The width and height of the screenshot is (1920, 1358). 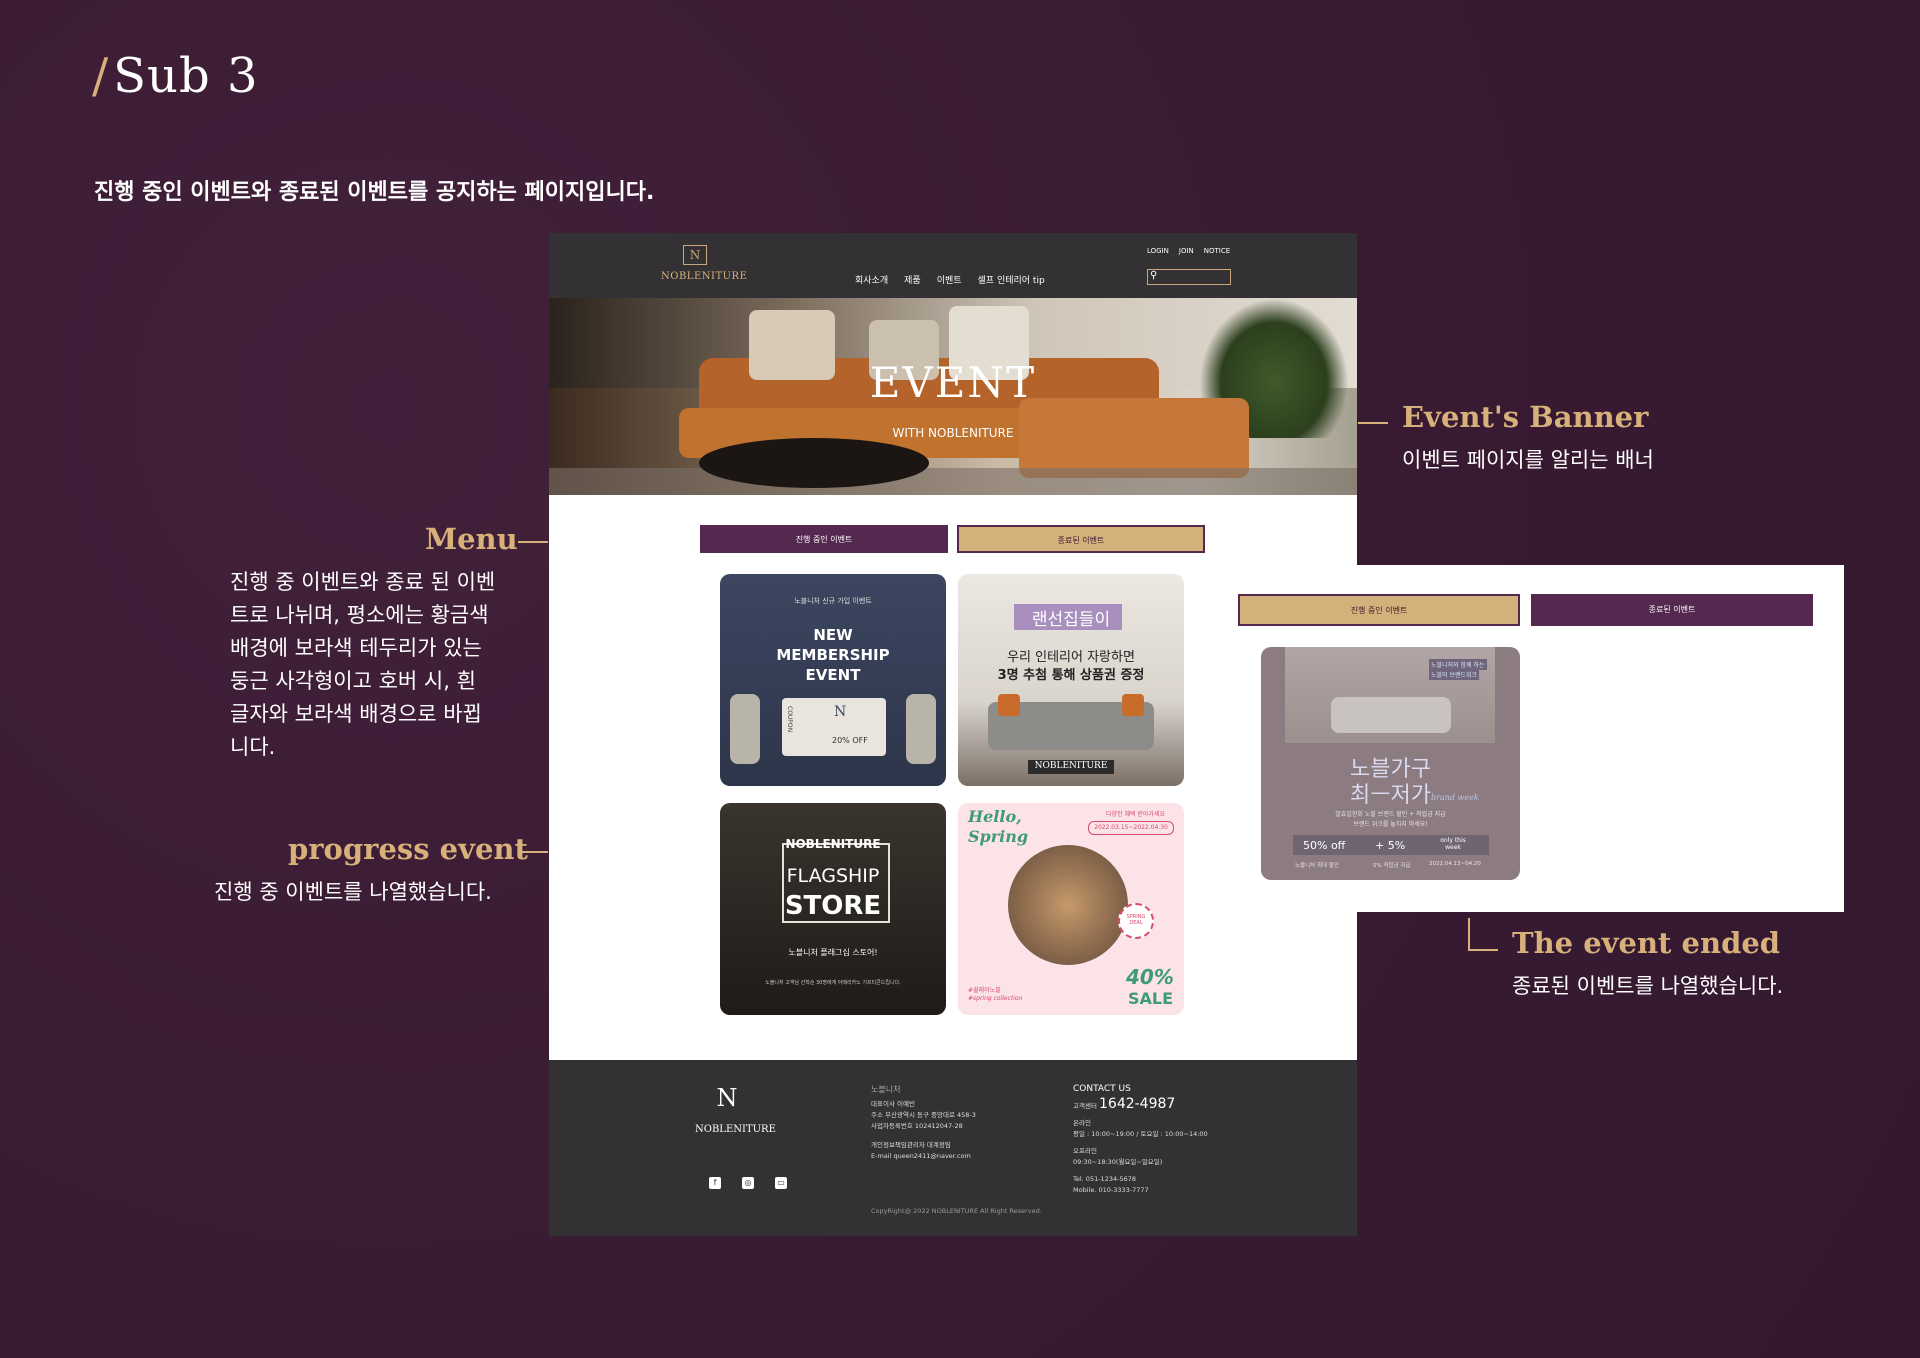 I want to click on ended-card-plus: + 5%, so click(x=1390, y=845).